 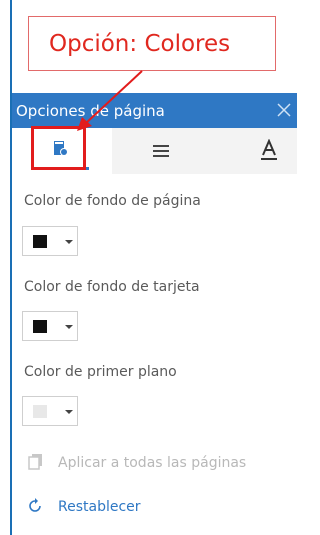 I want to click on tab-layout, so click(x=162, y=151).